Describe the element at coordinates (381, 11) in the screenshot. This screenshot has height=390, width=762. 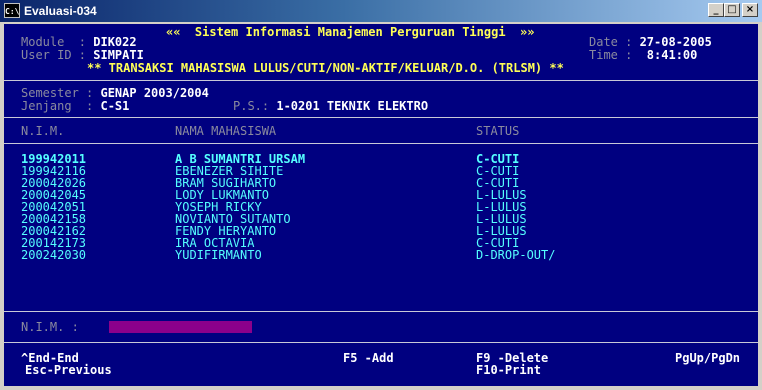
I see `title-bar: C:\ Evaluasi-034 _ □ ×` at that location.